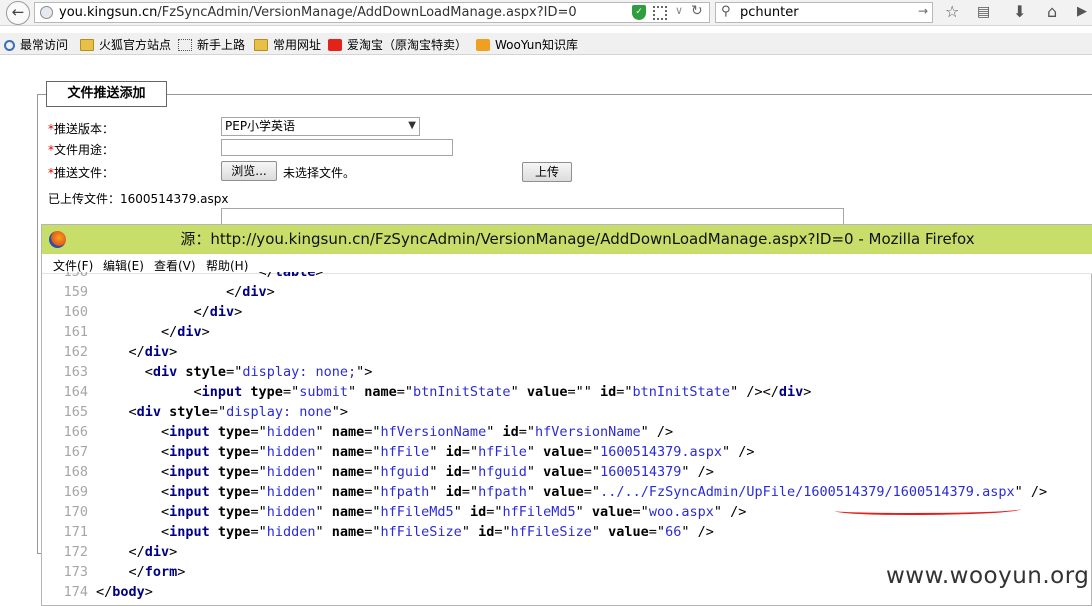 The image size is (1092, 606). Describe the element at coordinates (697, 11) in the screenshot. I see `reload-icon: ↻` at that location.